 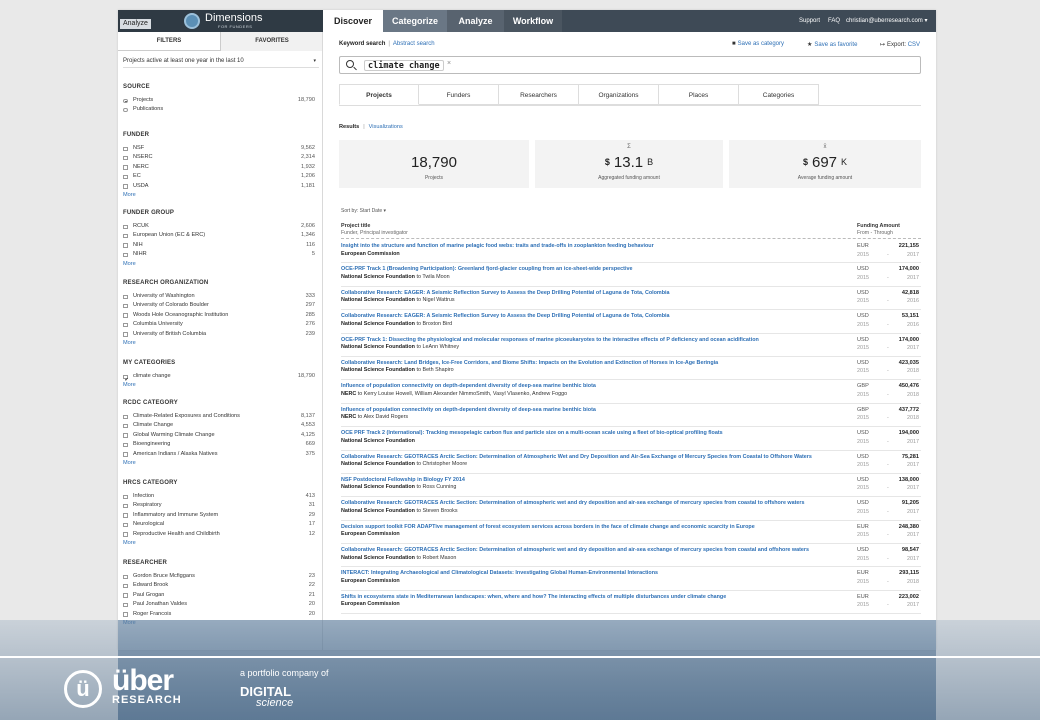 I want to click on filter-option: Edward Brook 22, so click(x=219, y=585).